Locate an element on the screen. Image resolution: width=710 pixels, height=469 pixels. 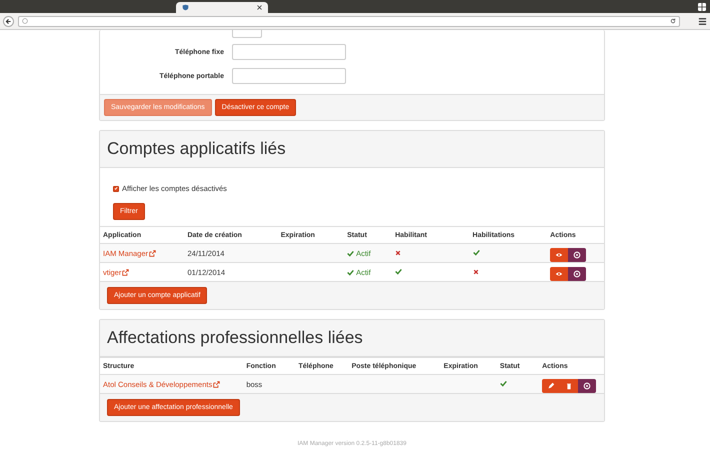
pencil-icon is located at coordinates (551, 386).